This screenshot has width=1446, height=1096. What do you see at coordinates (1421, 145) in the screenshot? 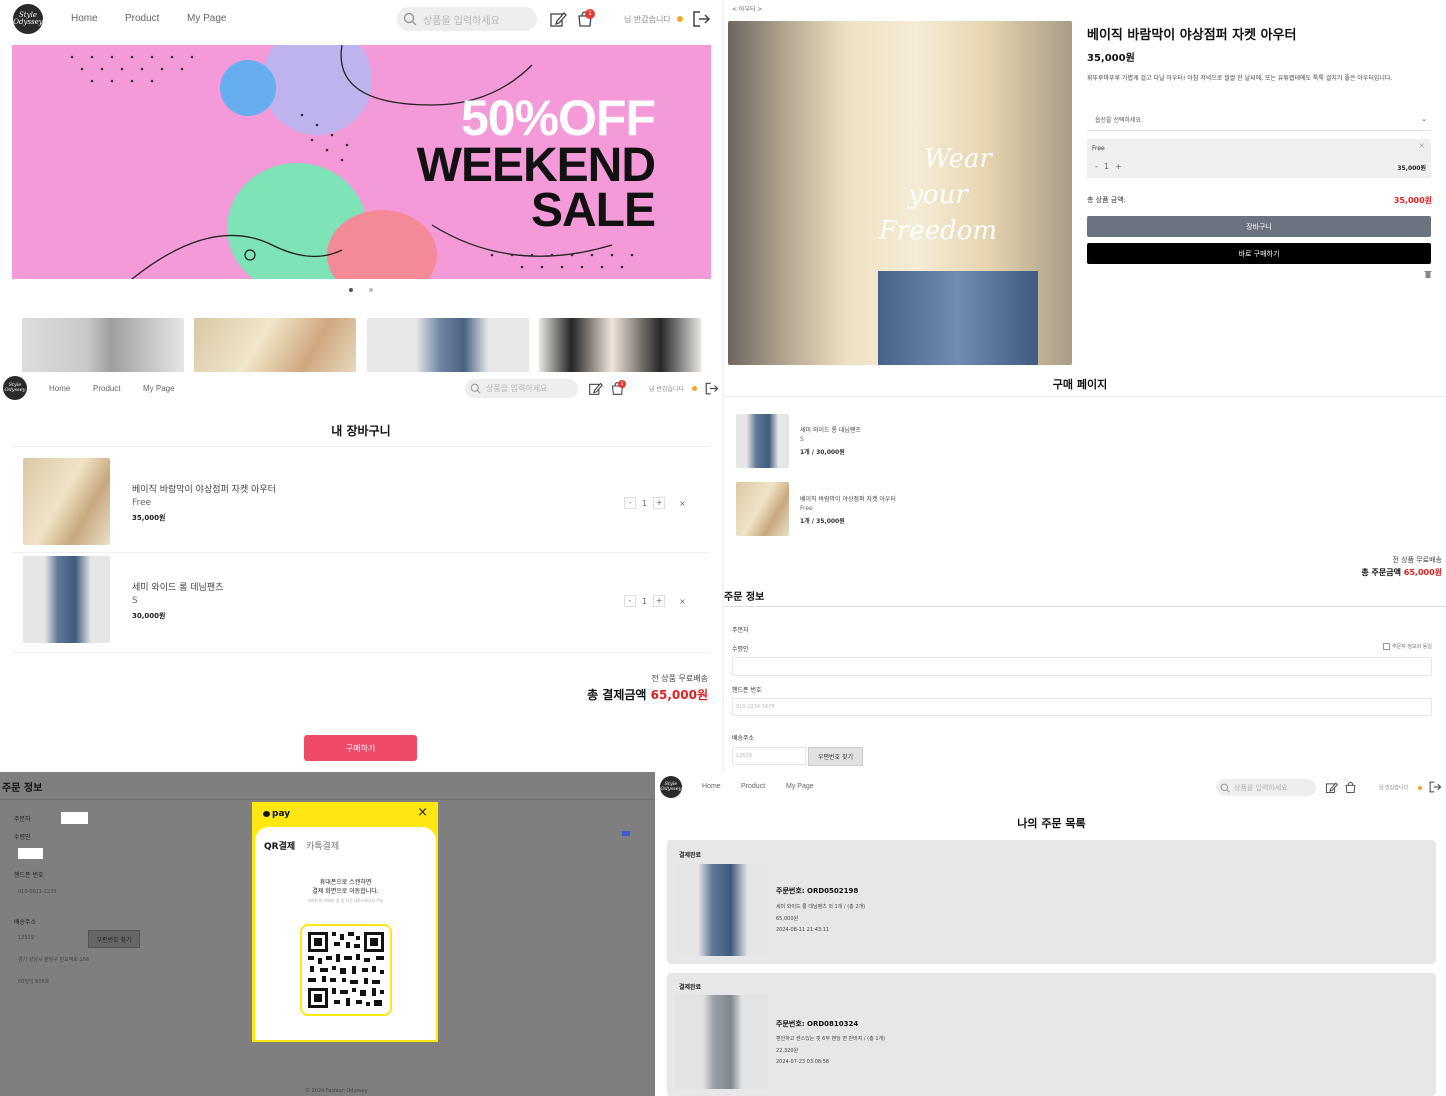
I see `remove-option-icon: ×` at bounding box center [1421, 145].